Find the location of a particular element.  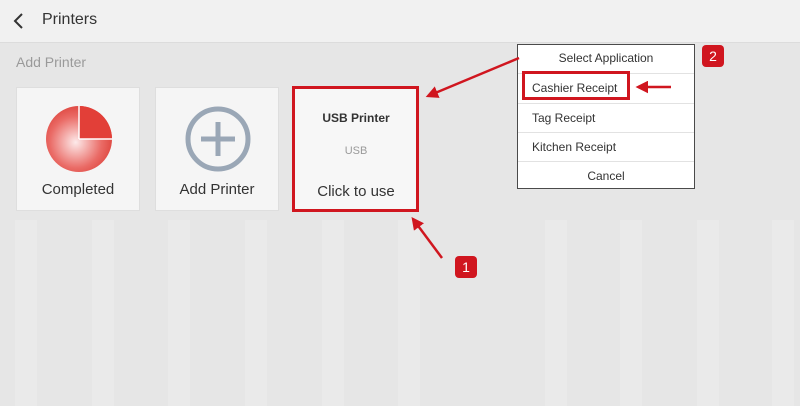

usb-printer-card: USB Printer USB Click to use is located at coordinates (356, 149).